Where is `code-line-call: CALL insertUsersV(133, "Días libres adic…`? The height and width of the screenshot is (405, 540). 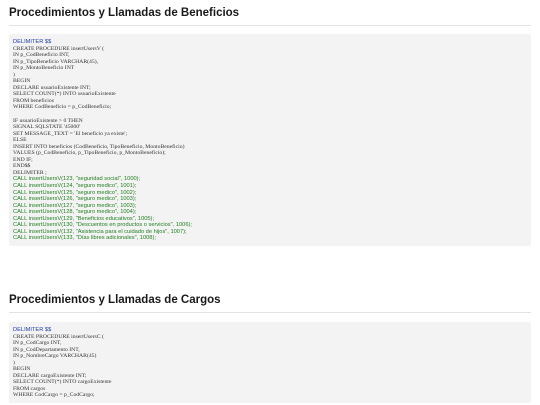 code-line-call: CALL insertUsersV(133, "Días libres adic… is located at coordinates (84, 238).